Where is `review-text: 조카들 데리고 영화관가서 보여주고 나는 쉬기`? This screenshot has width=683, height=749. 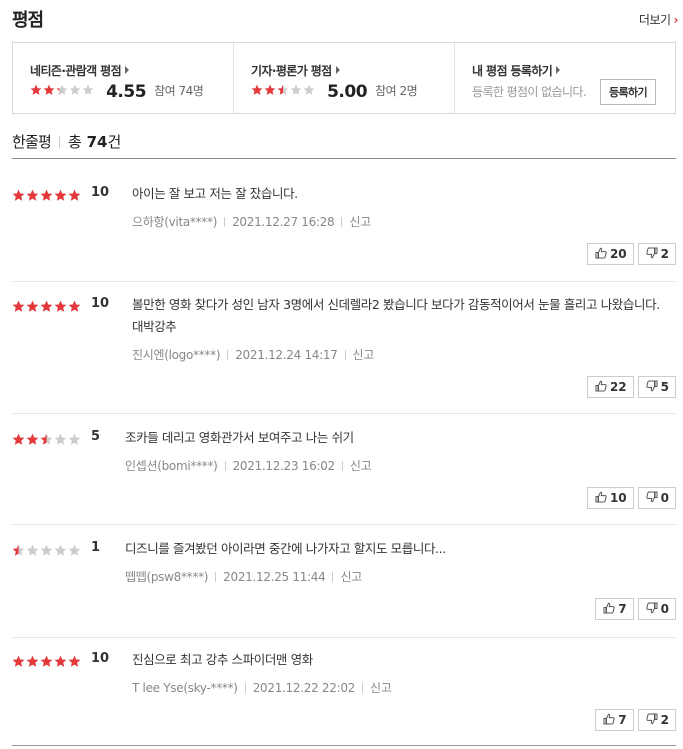 review-text: 조카들 데리고 영화관가서 보여주고 나는 쉬기 is located at coordinates (239, 437).